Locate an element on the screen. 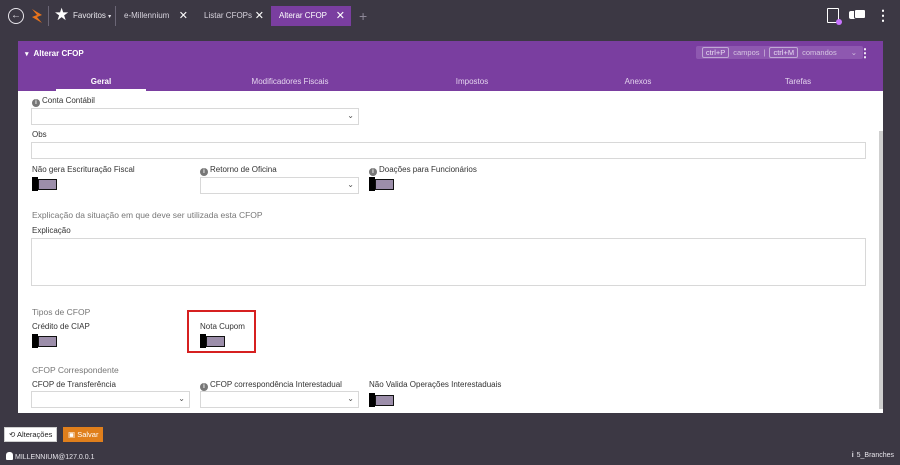  chevron-down-icon: ▾ is located at coordinates (110, 17).